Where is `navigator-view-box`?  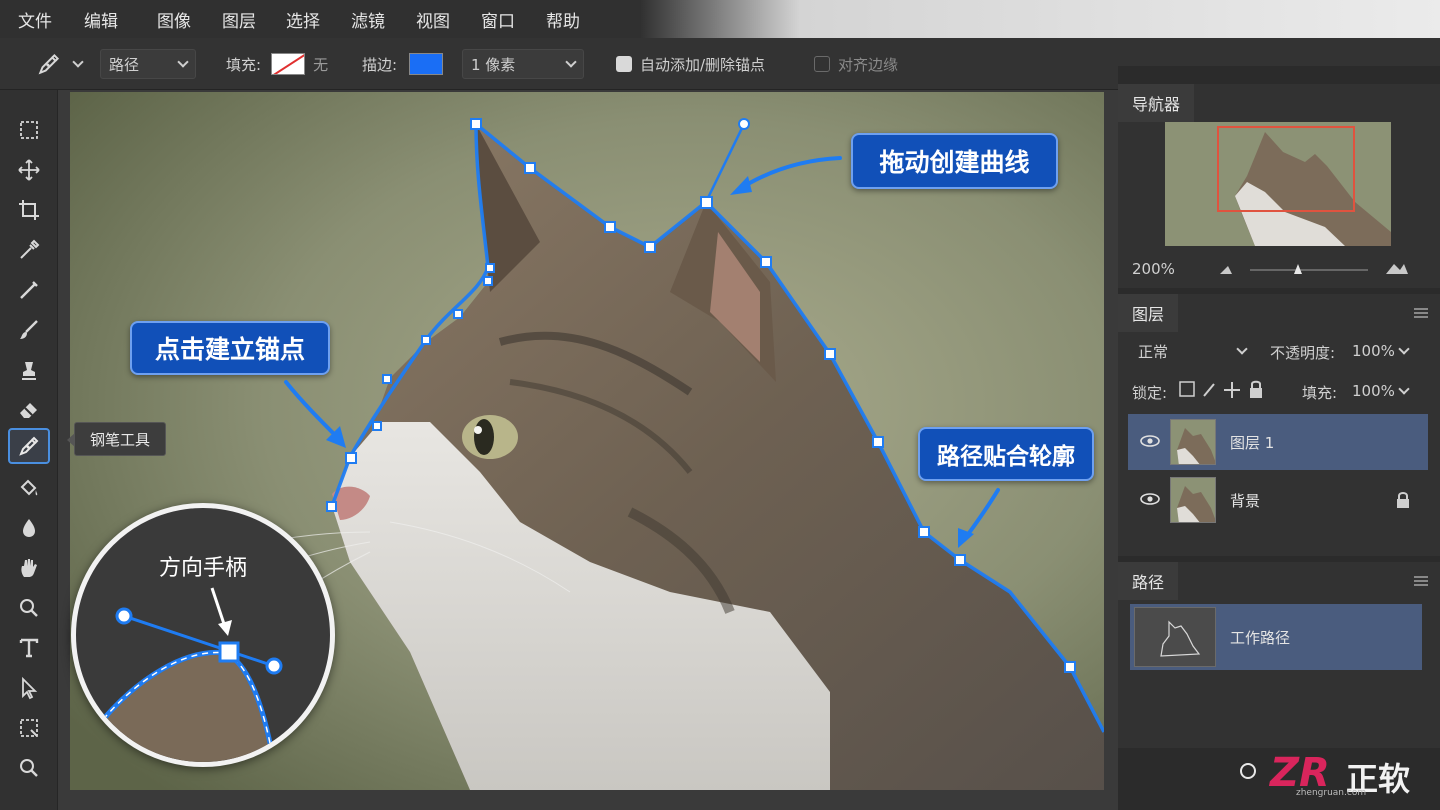
navigator-view-box is located at coordinates (1286, 169).